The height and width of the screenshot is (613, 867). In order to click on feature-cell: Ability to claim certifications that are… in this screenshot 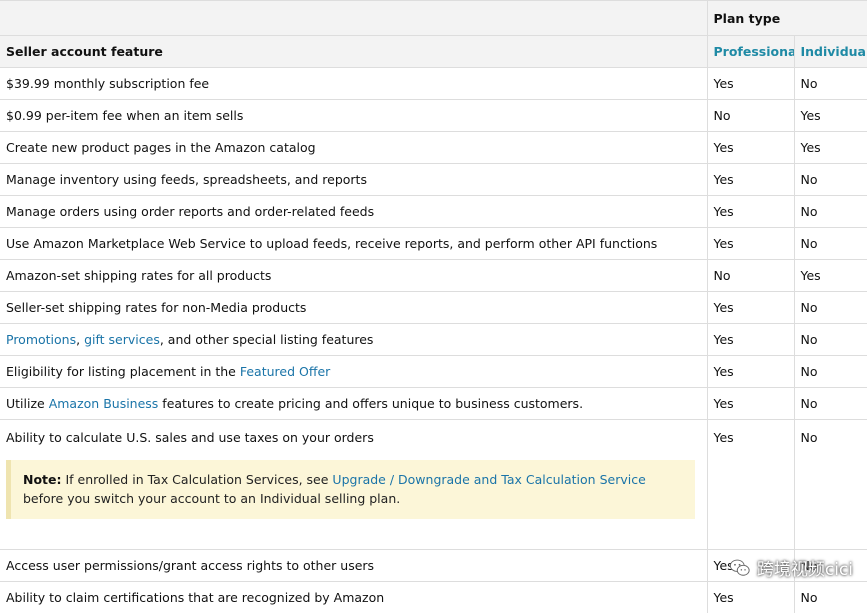, I will do `click(353, 597)`.